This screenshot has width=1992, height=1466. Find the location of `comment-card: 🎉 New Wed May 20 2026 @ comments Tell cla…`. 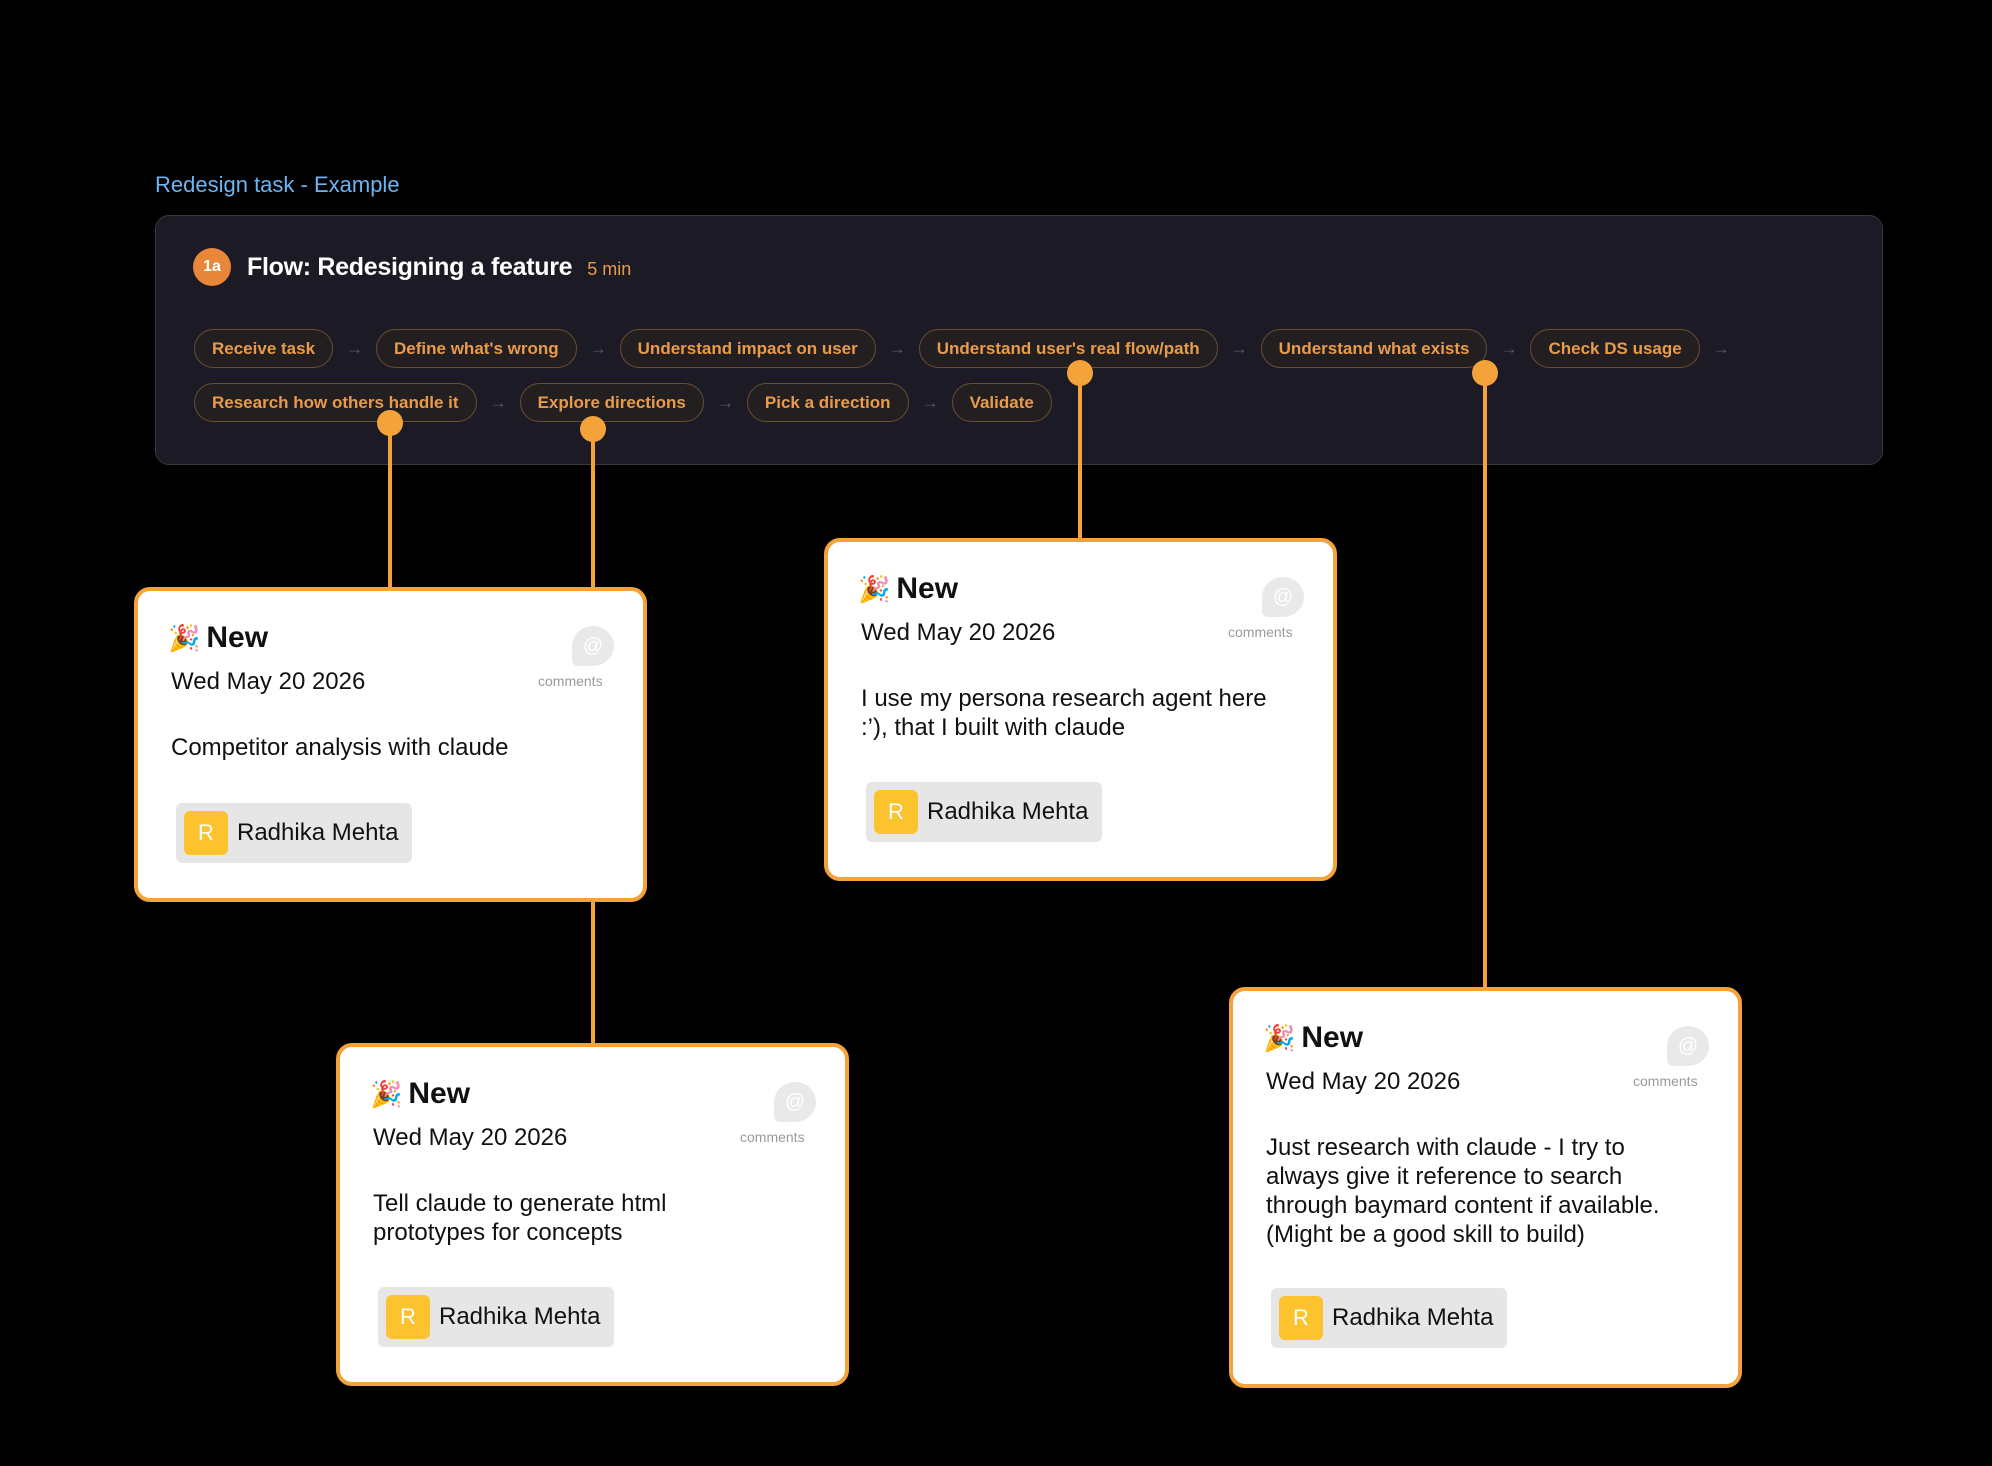

comment-card: 🎉 New Wed May 20 2026 @ comments Tell cla… is located at coordinates (592, 1214).